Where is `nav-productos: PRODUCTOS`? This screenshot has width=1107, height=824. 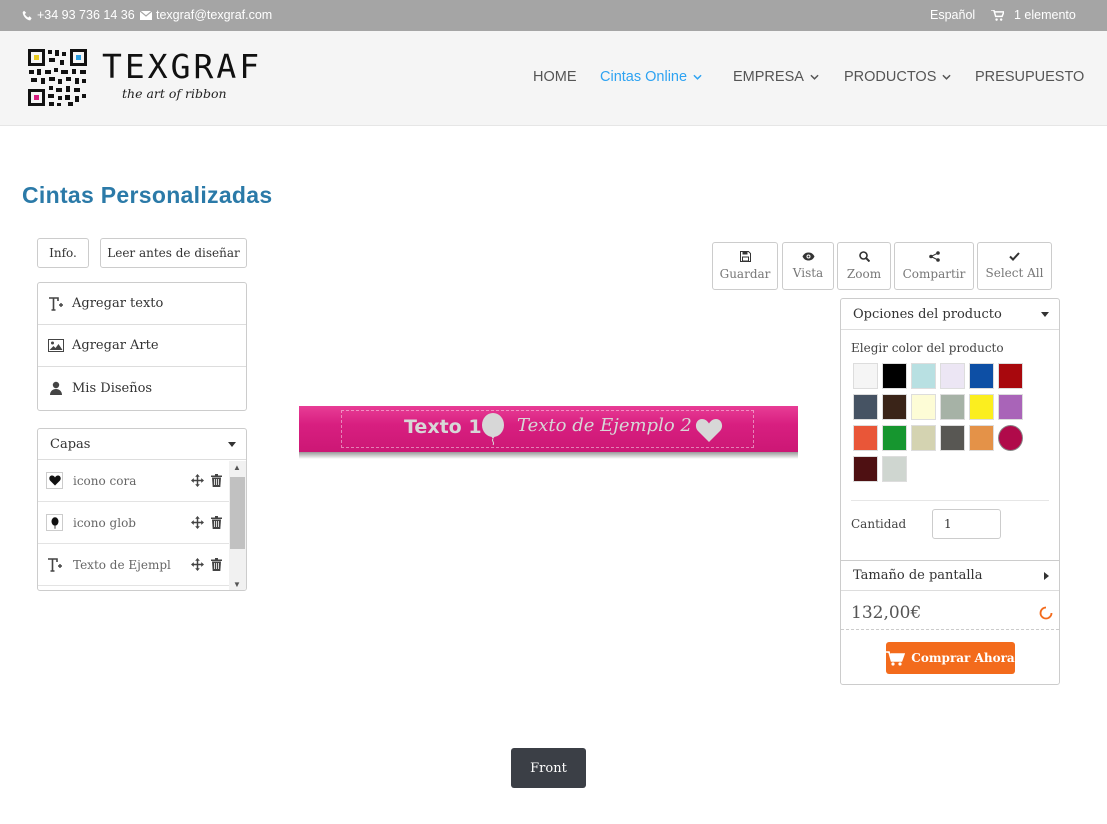
nav-productos: PRODUCTOS is located at coordinates (897, 77).